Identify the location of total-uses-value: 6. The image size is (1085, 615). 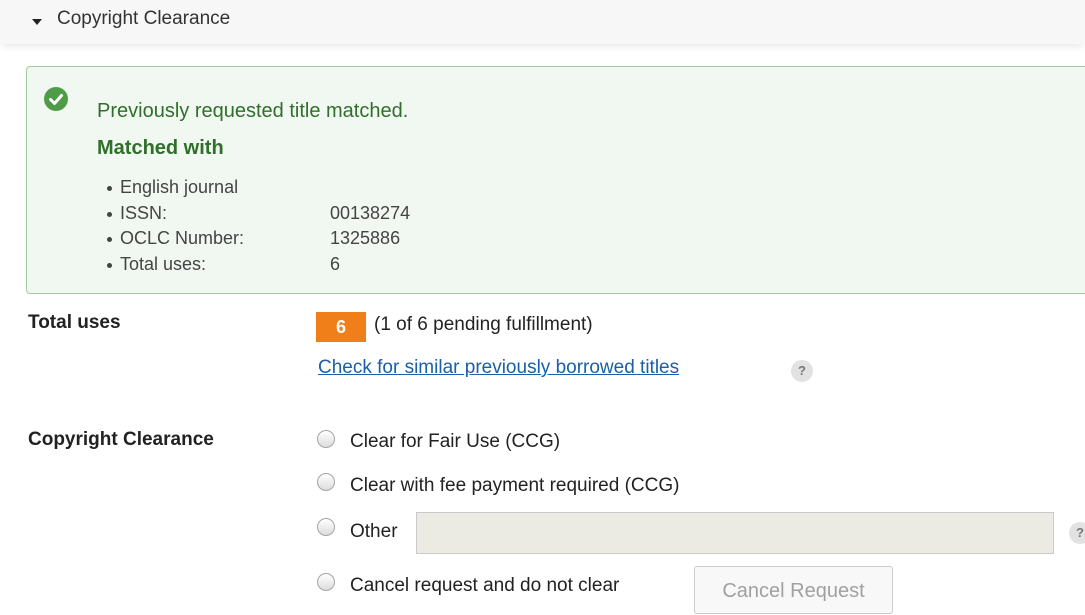
(335, 263).